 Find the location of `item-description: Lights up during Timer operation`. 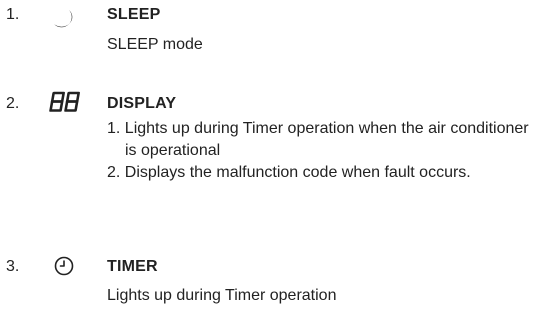

item-description: Lights up during Timer operation is located at coordinates (222, 295).